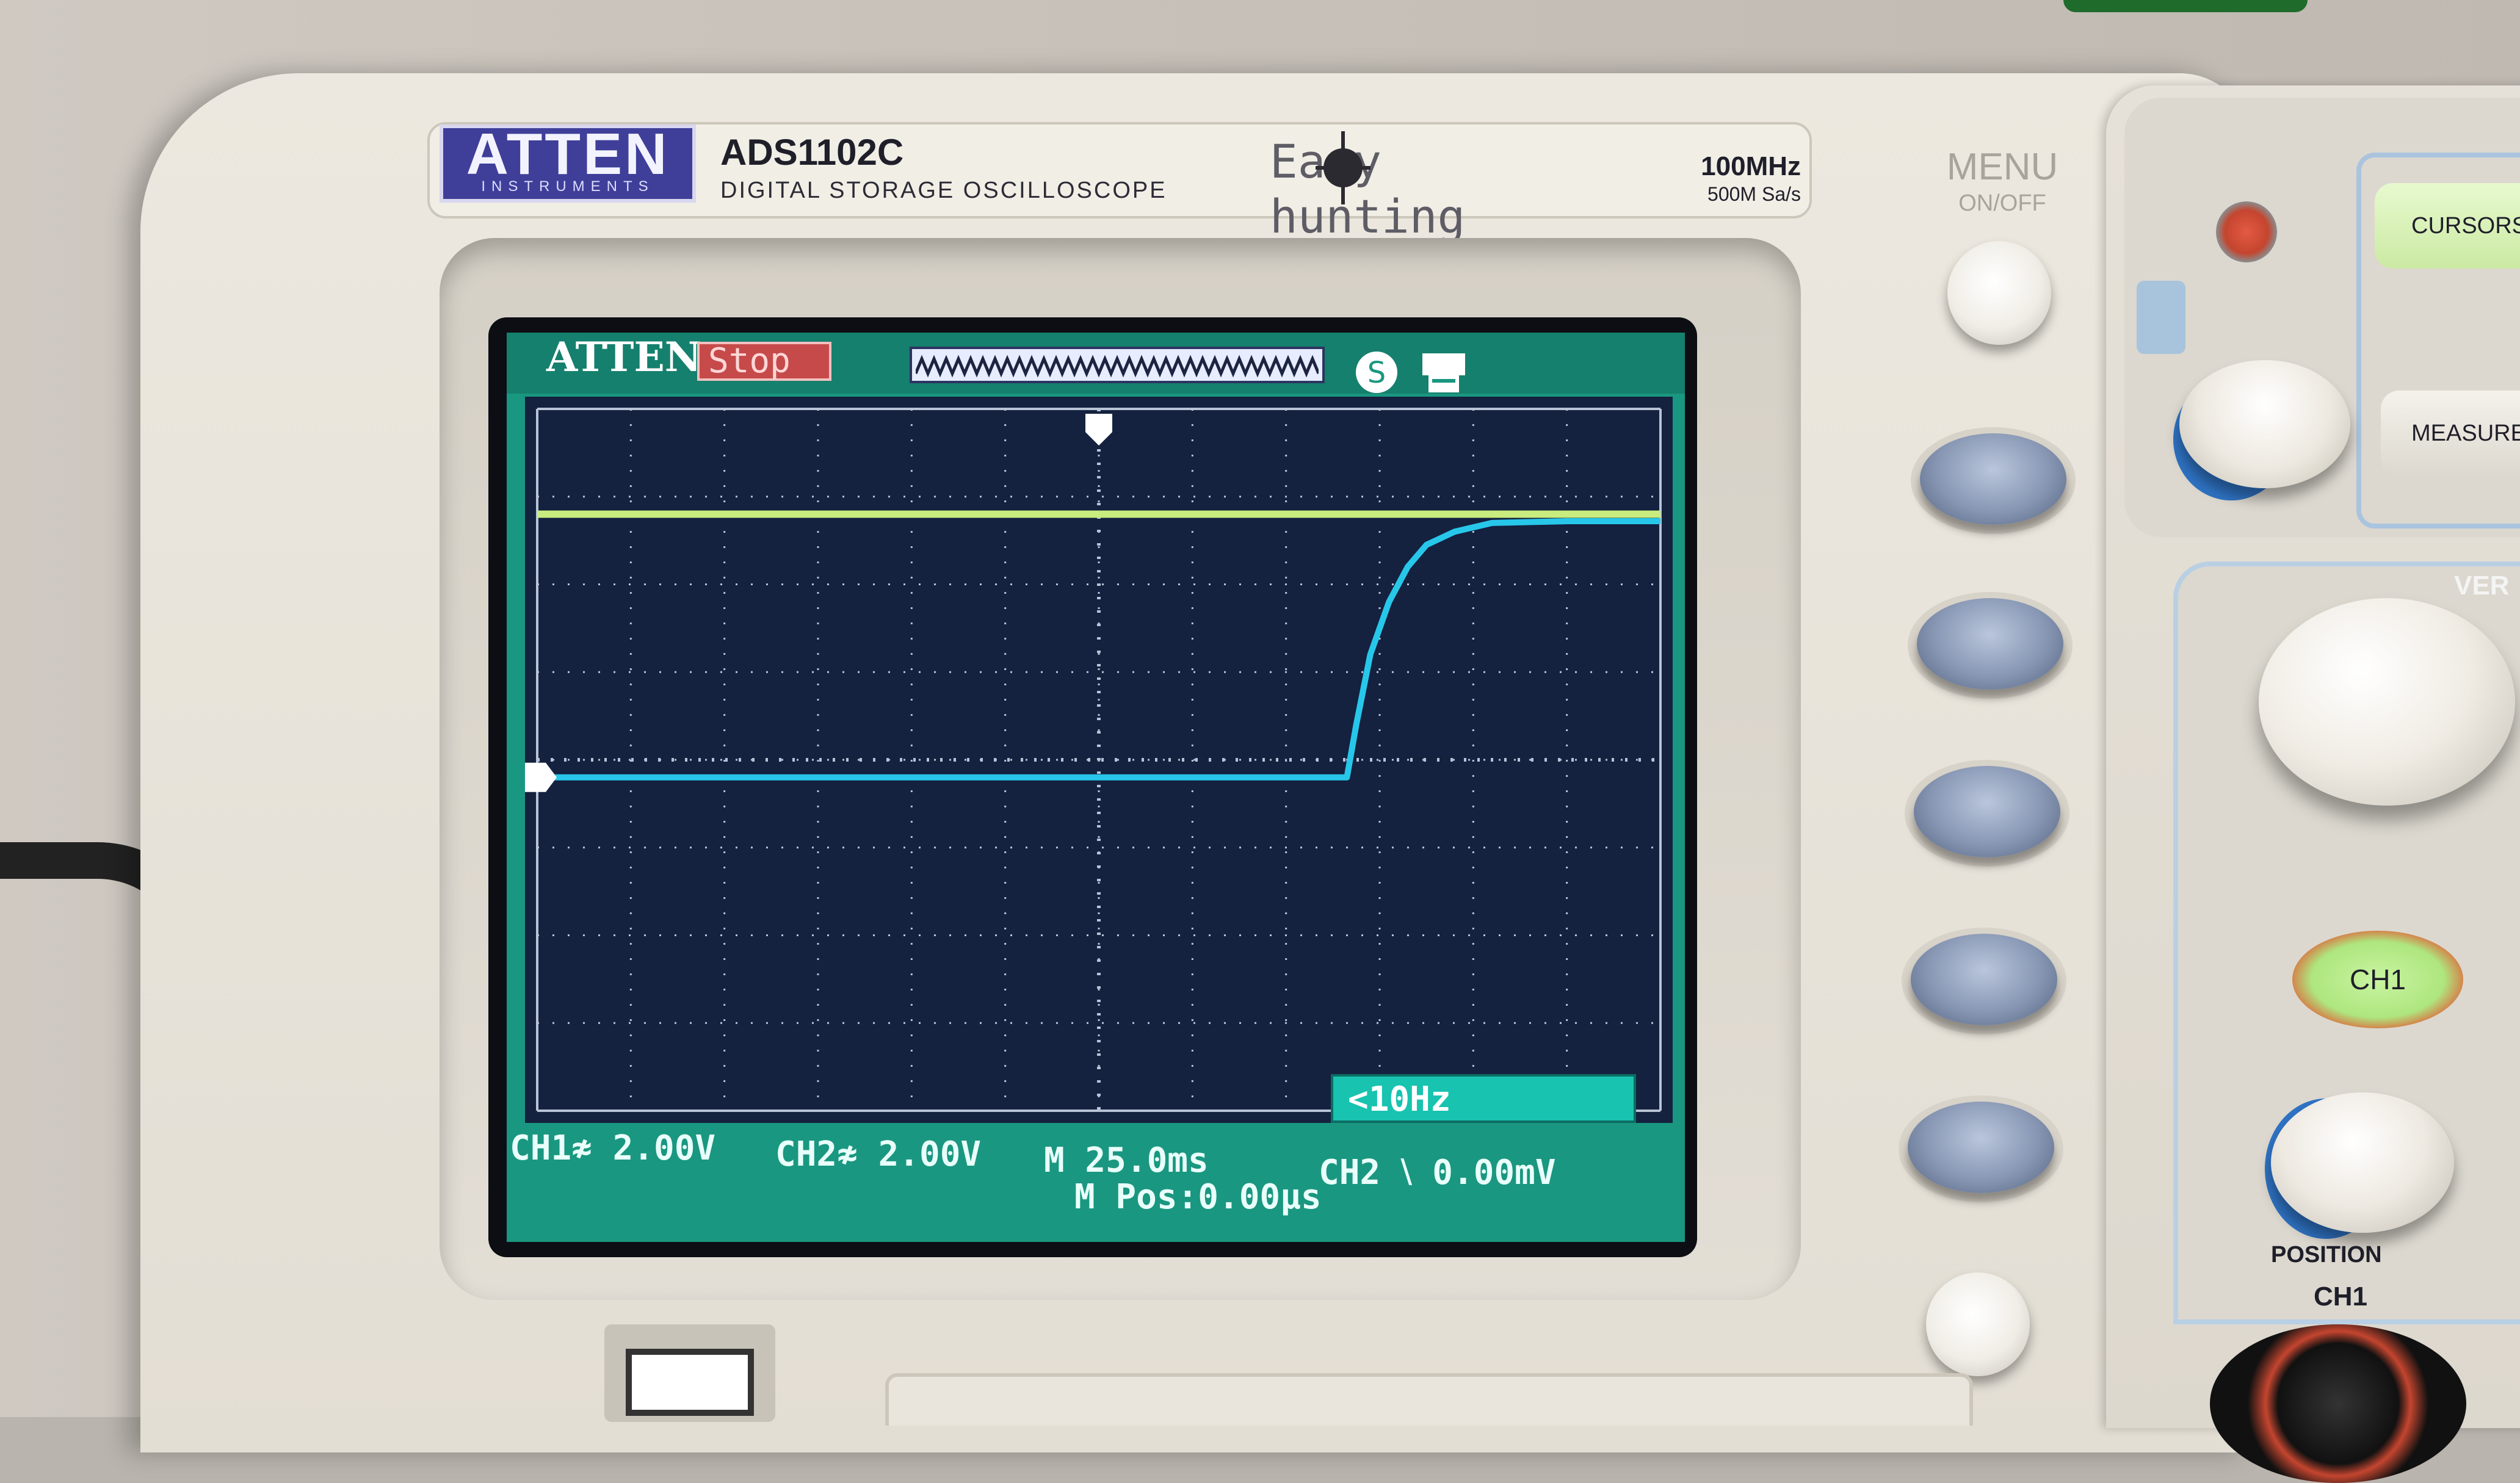  I want to click on cursors-button: CURSORS, so click(2447, 226).